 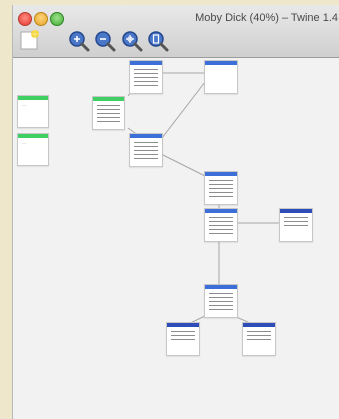 I want to click on new-passage-icon, so click(x=30, y=40).